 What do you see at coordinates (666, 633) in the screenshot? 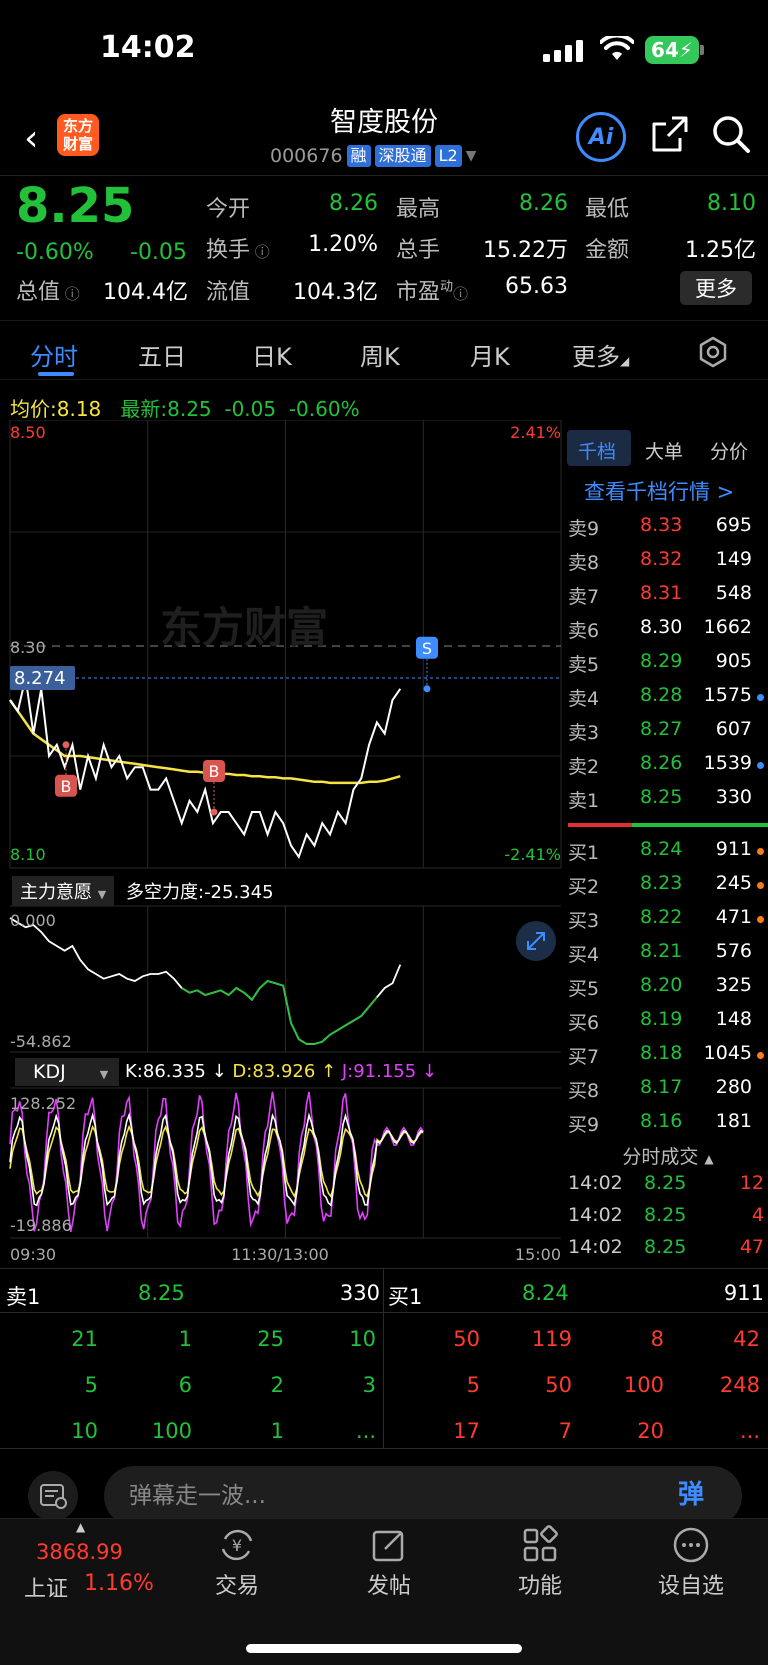
I see `asks-level-row: 卖6 8.30 1662` at bounding box center [666, 633].